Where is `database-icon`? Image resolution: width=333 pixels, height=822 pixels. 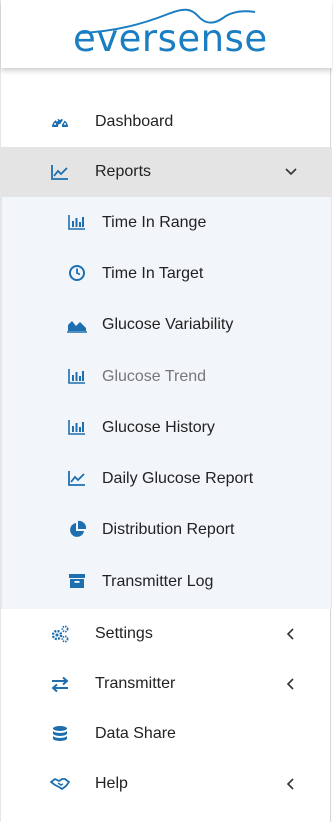 database-icon is located at coordinates (60, 734).